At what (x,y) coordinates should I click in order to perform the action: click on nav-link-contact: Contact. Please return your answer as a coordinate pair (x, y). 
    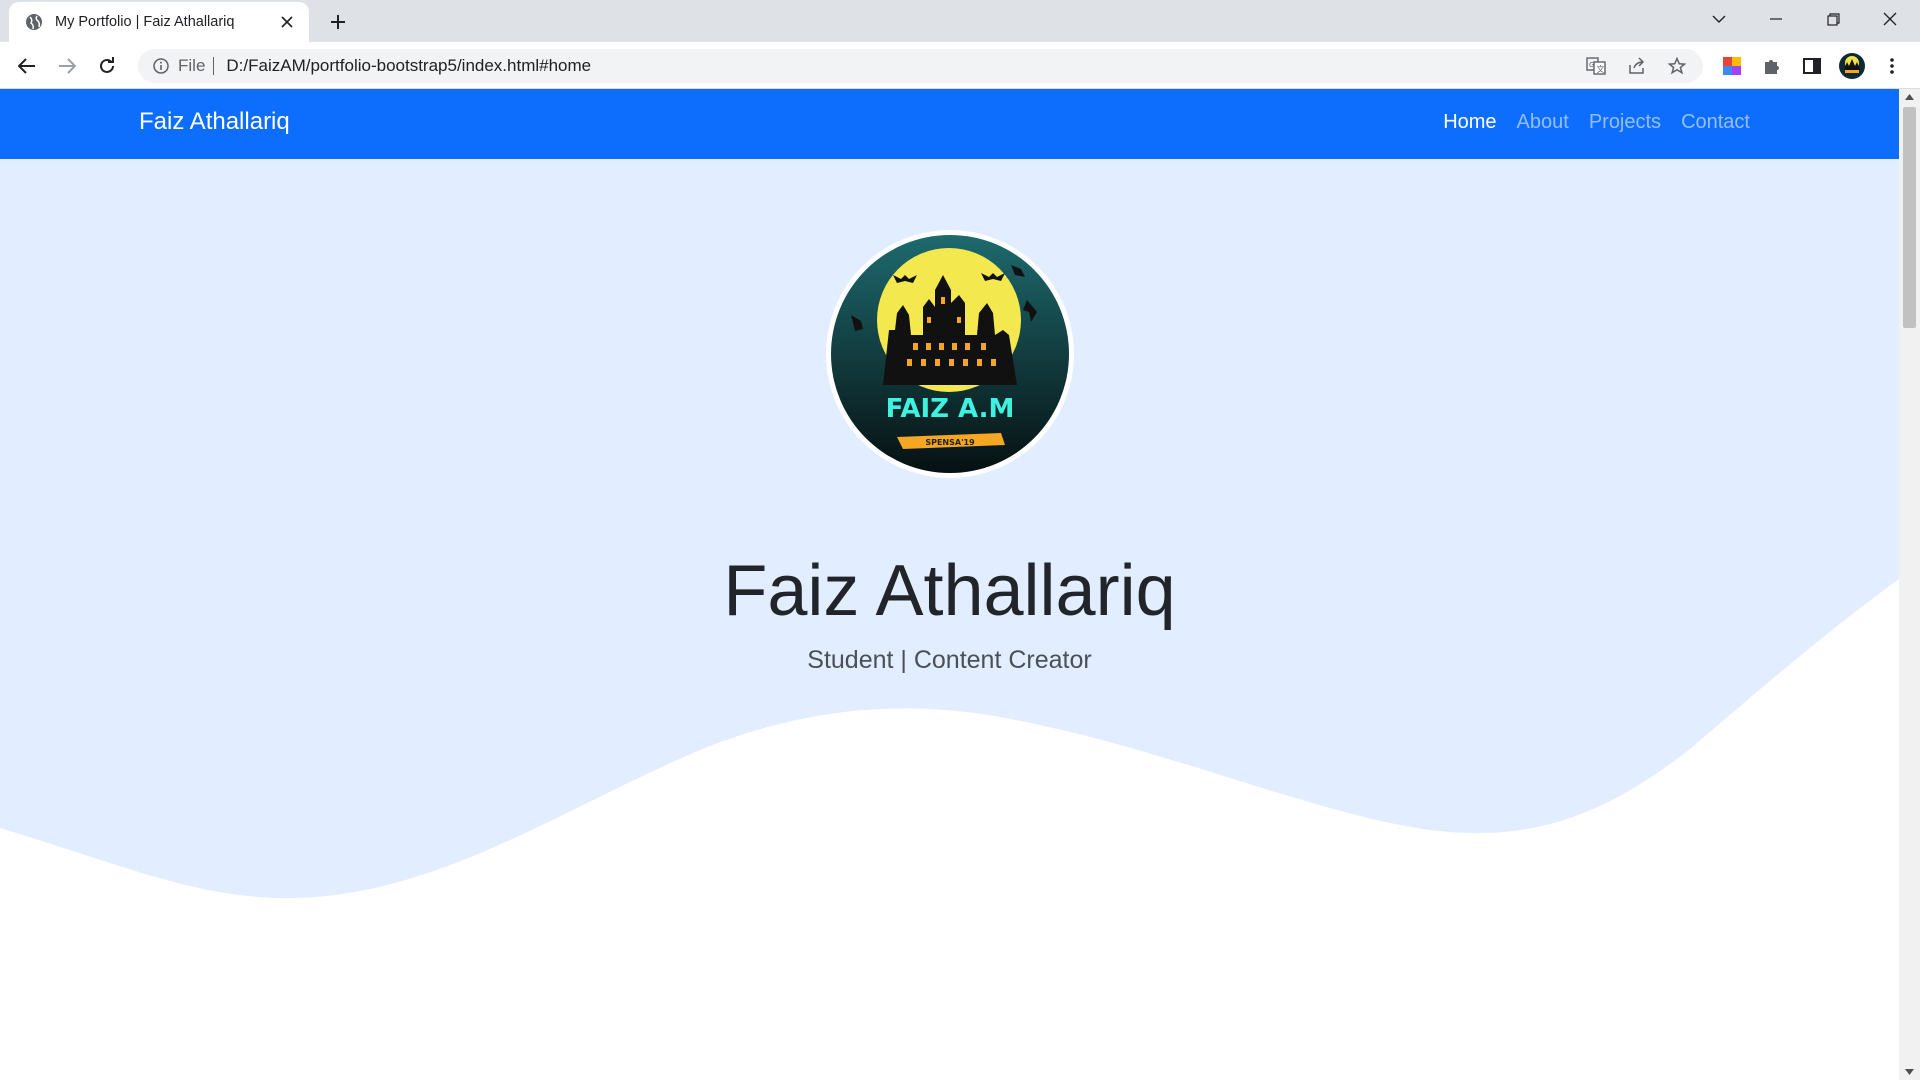
    Looking at the image, I should click on (1715, 122).